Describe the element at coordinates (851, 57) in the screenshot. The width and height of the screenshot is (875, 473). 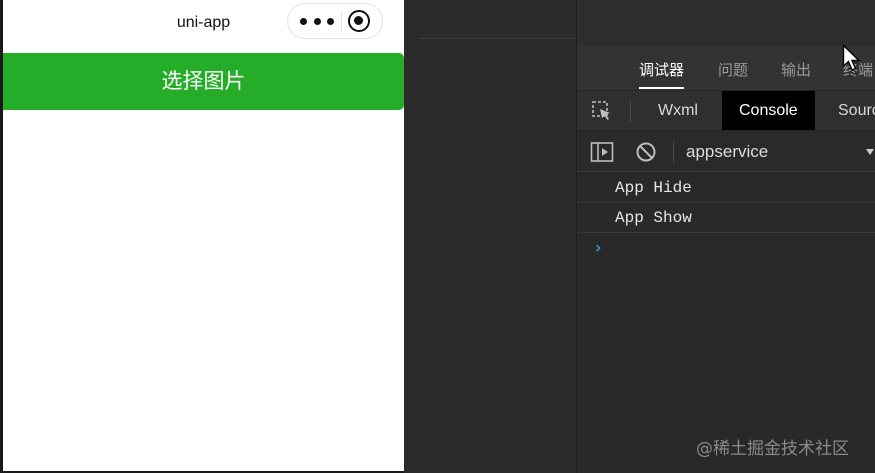
I see `mouse-cursor-icon` at that location.